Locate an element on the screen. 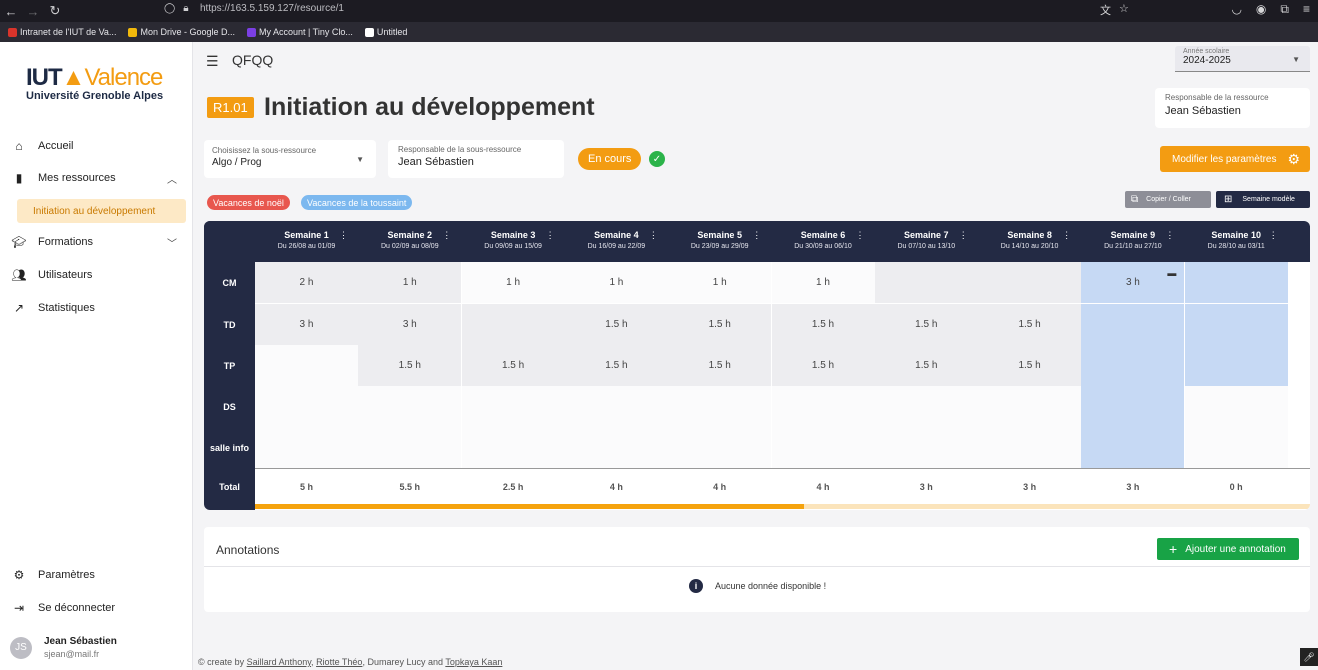 The width and height of the screenshot is (1318, 670). reload-icon: ↻ is located at coordinates (55, 11).